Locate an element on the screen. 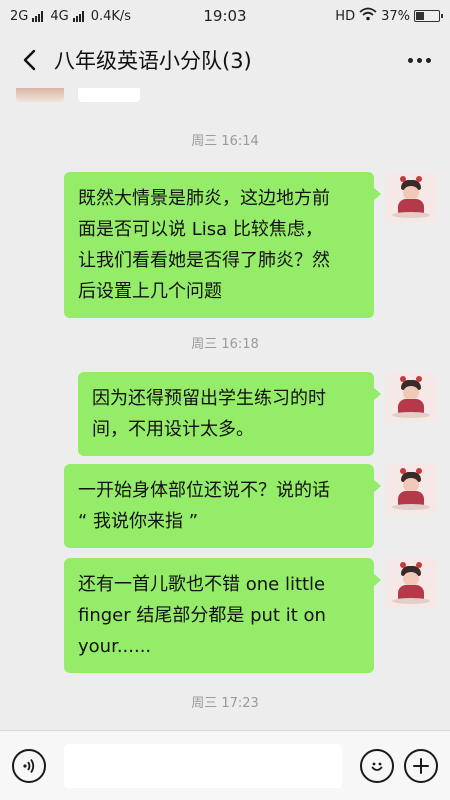 The height and width of the screenshot is (800, 450). timestamp: 周三 17:23 is located at coordinates (225, 703).